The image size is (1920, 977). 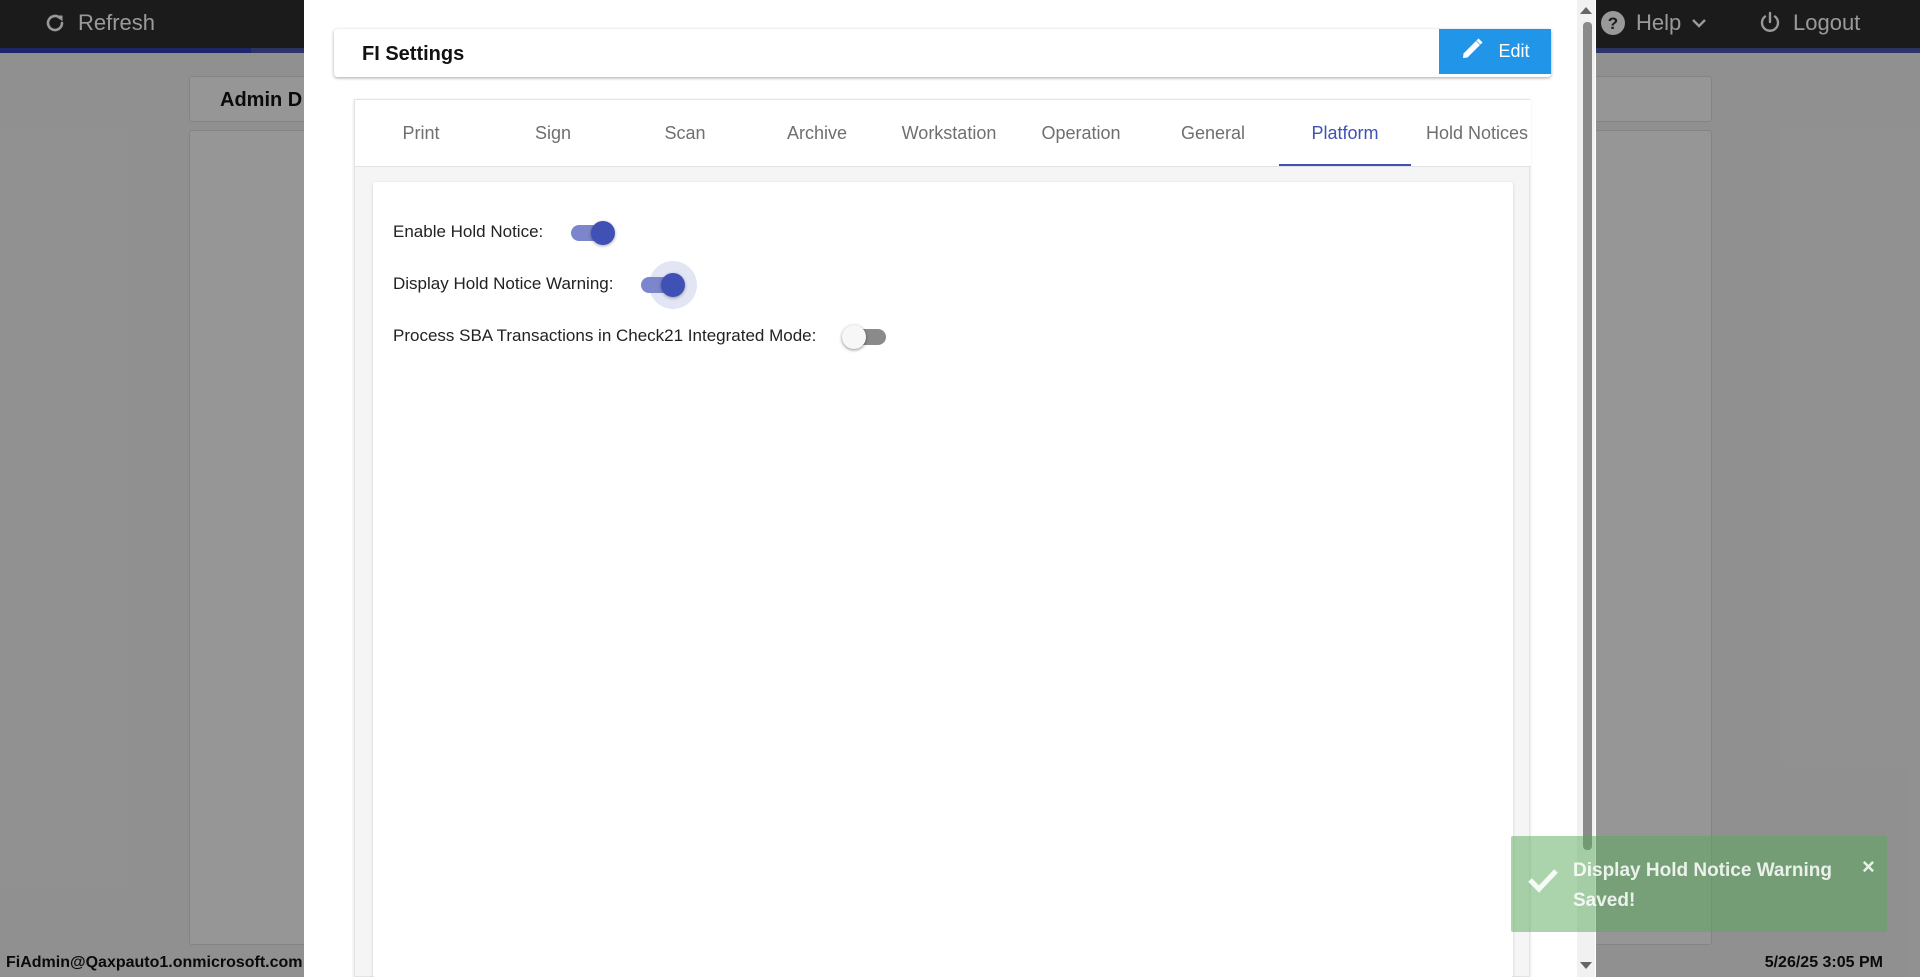 I want to click on scroll-up-arrow-icon, so click(x=1586, y=10).